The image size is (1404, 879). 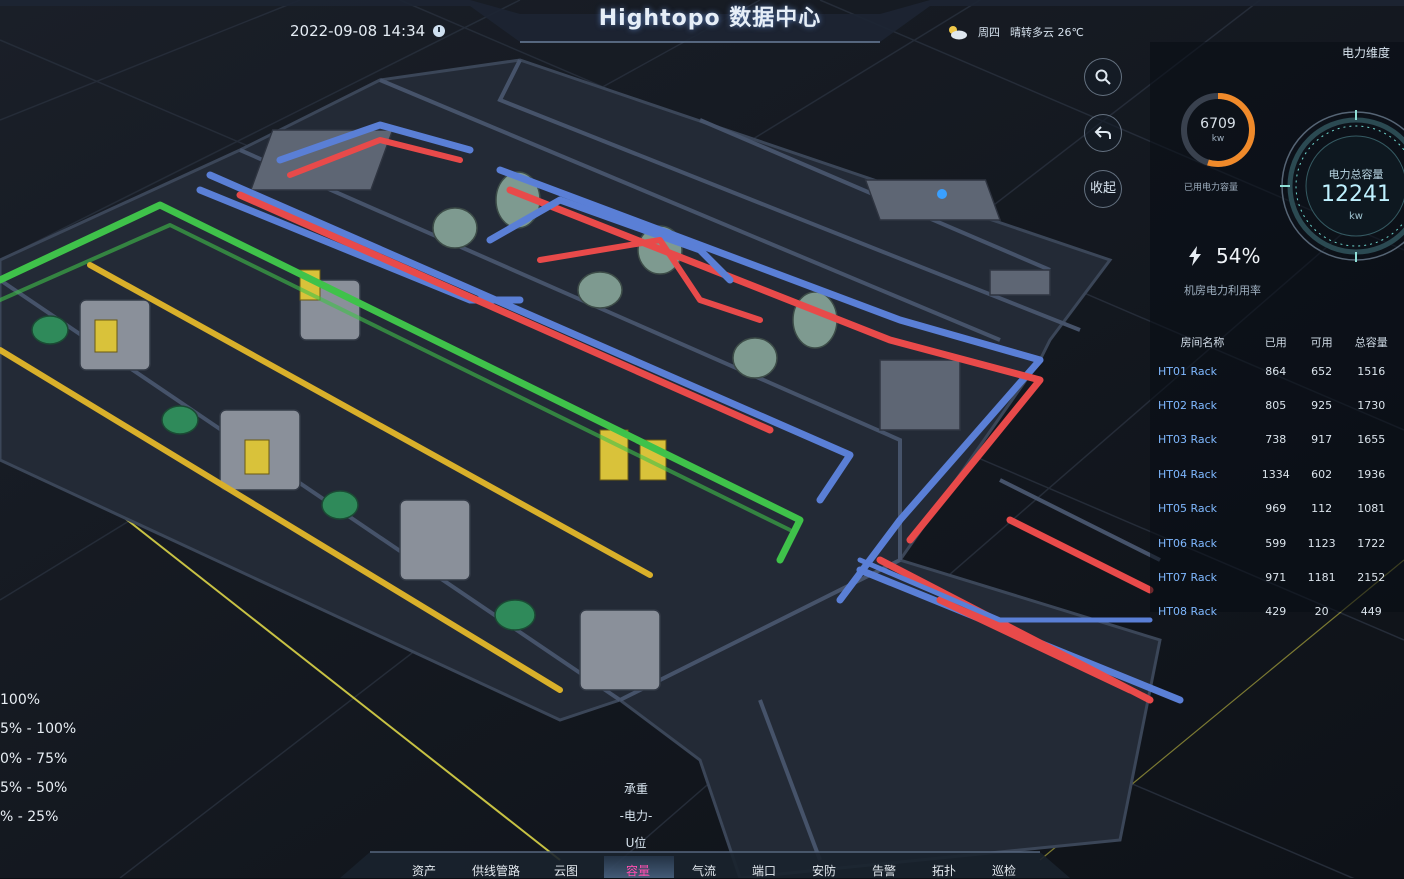 I want to click on search-icon, so click(x=1103, y=77).